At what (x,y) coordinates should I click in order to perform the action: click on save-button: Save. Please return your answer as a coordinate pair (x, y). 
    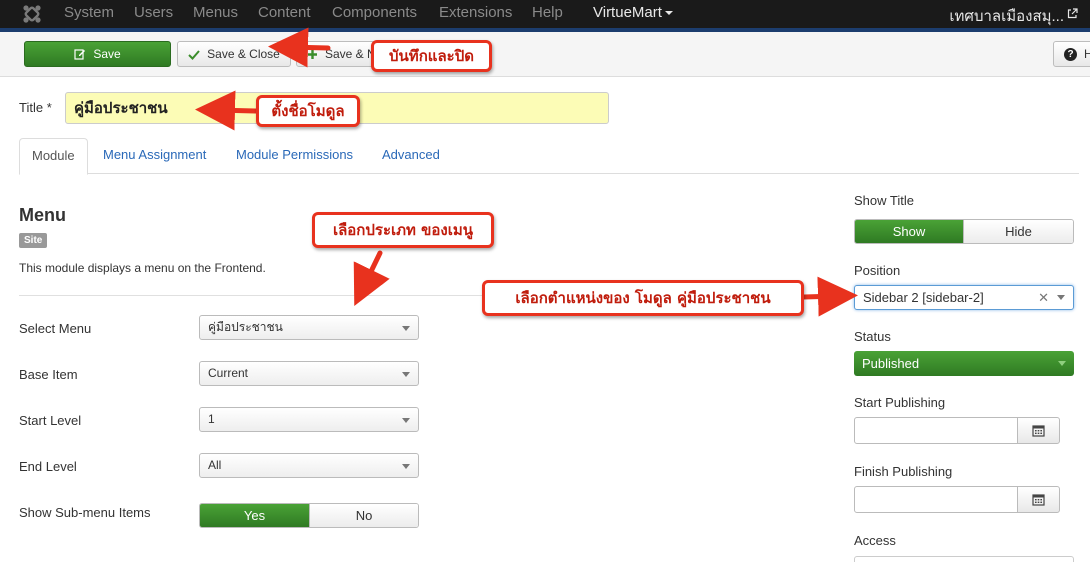
    Looking at the image, I should click on (97, 54).